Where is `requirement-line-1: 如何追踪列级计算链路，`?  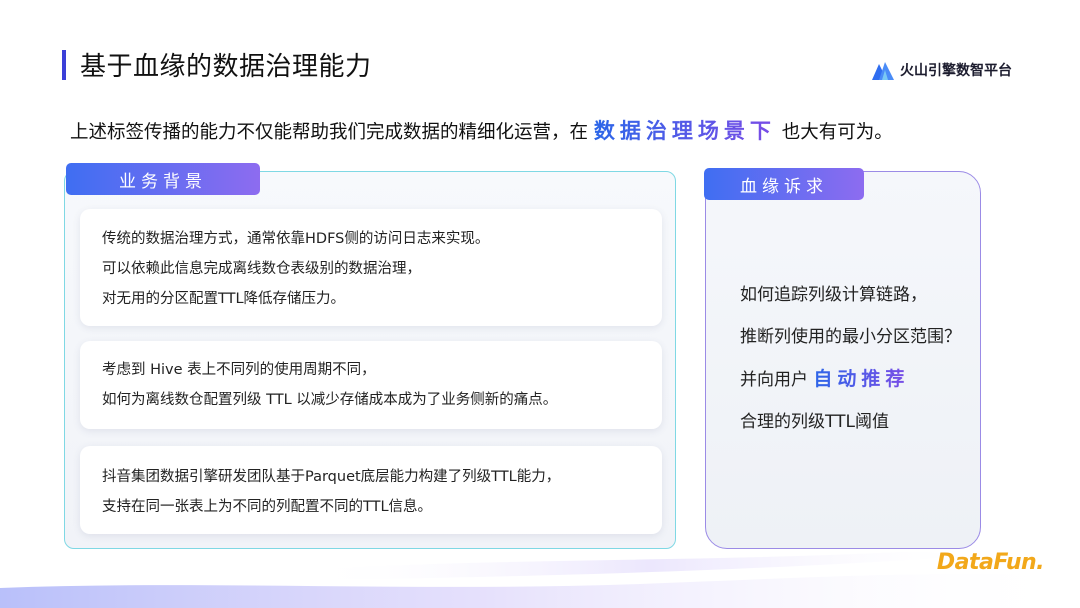
requirement-line-1: 如何追踪列级计算链路， is located at coordinates (833, 295).